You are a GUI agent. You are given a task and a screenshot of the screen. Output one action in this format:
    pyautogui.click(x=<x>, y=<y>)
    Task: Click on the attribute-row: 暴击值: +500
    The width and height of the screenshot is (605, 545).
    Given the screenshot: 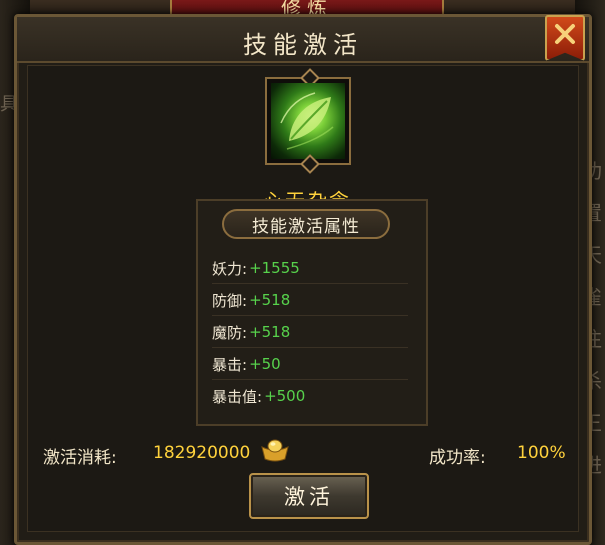 What is the action you would take?
    pyautogui.click(x=310, y=396)
    